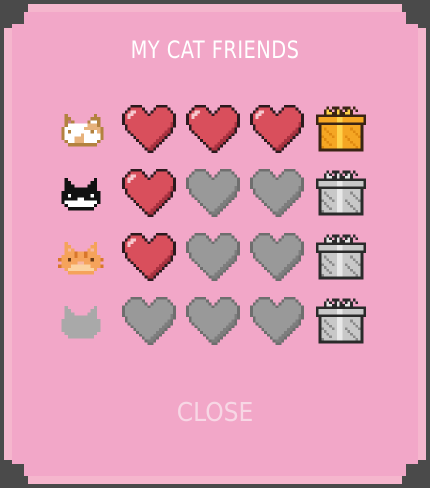  I want to click on orange-tabby-cat-icon-art, so click(81, 258).